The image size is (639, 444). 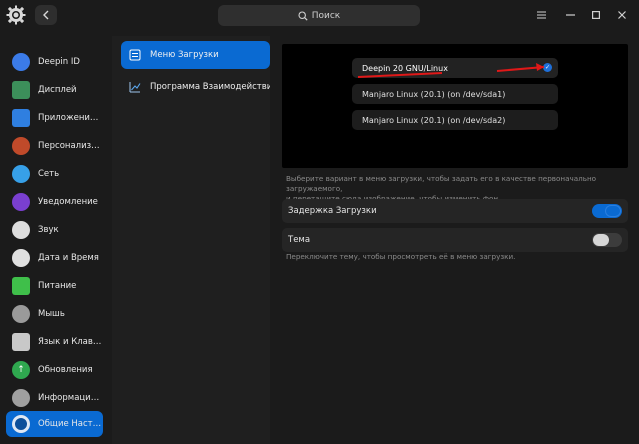 What do you see at coordinates (21, 258) in the screenshot?
I see `clock-icon` at bounding box center [21, 258].